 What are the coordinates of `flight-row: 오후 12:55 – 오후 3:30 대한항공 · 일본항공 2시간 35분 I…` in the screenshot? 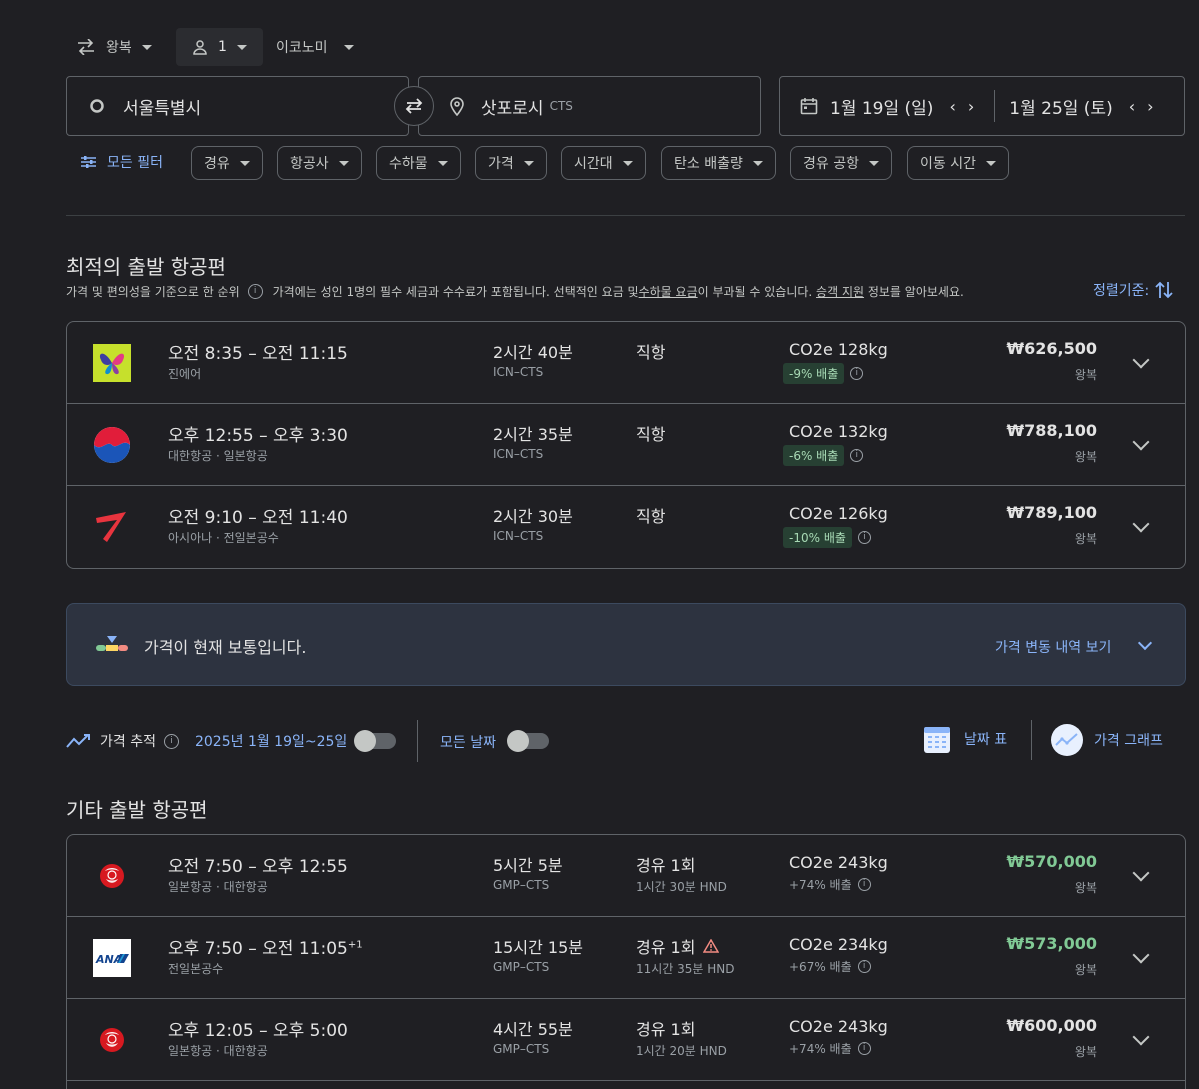 It's located at (626, 445).